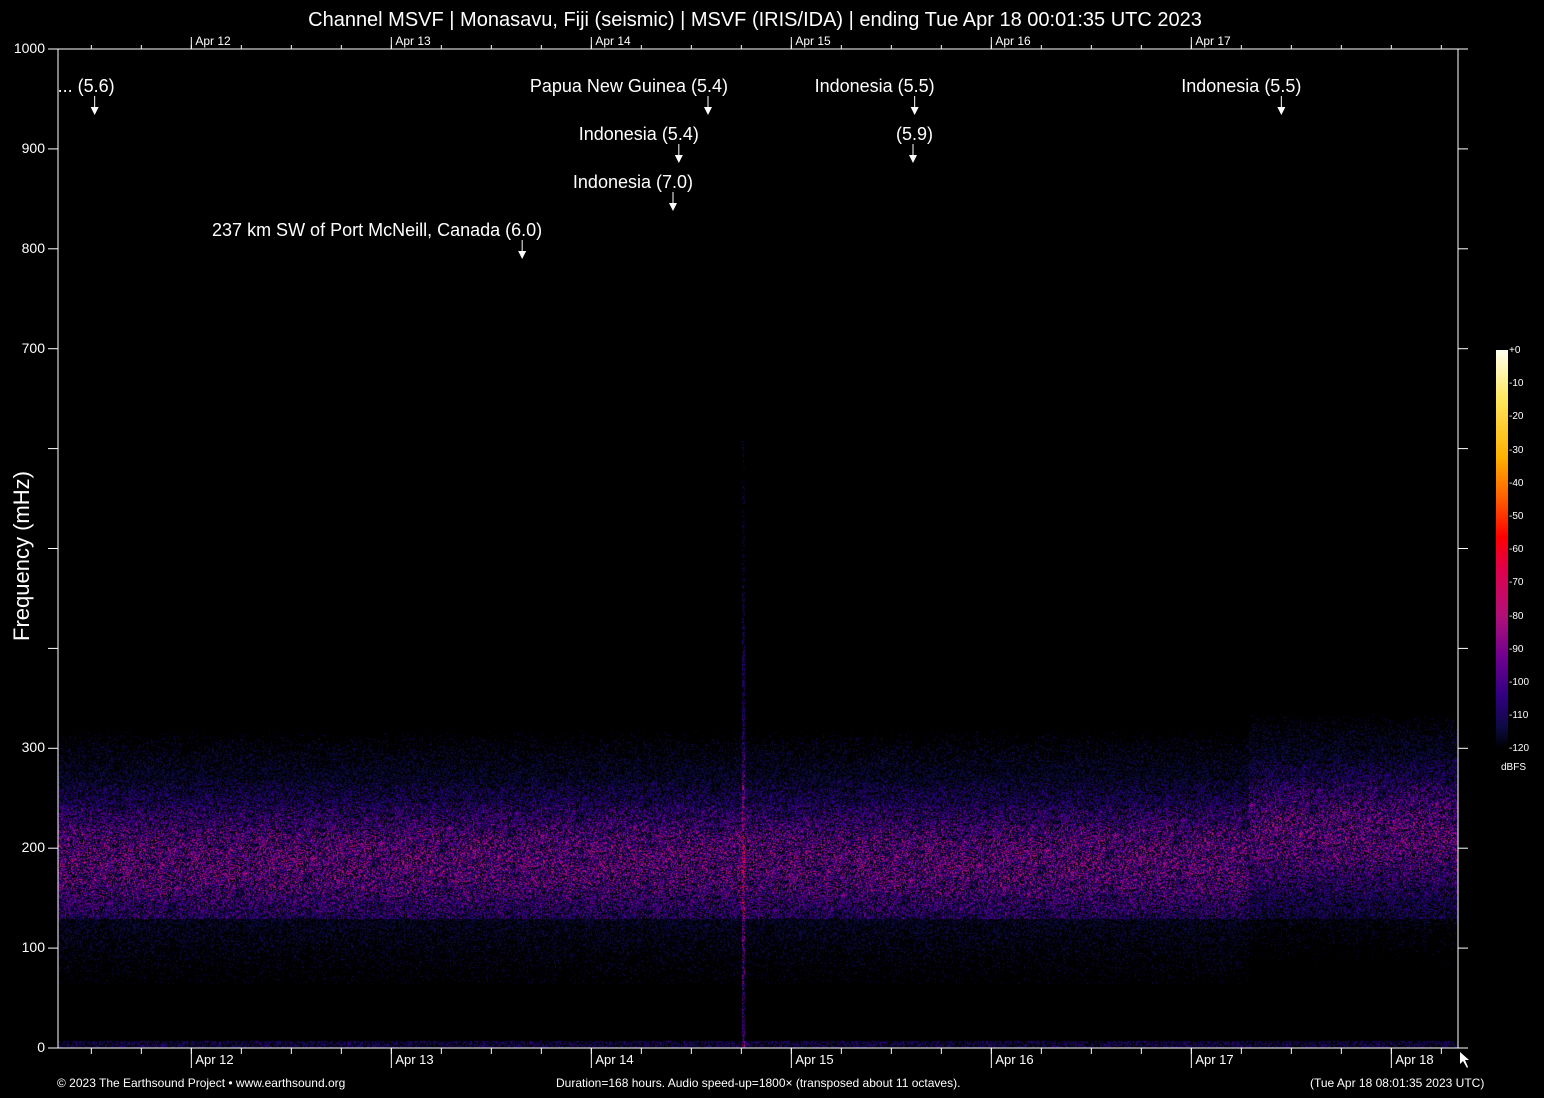 The height and width of the screenshot is (1098, 1544). Describe the element at coordinates (1516, 616) in the screenshot. I see `colorbar-tick-label: -80` at that location.